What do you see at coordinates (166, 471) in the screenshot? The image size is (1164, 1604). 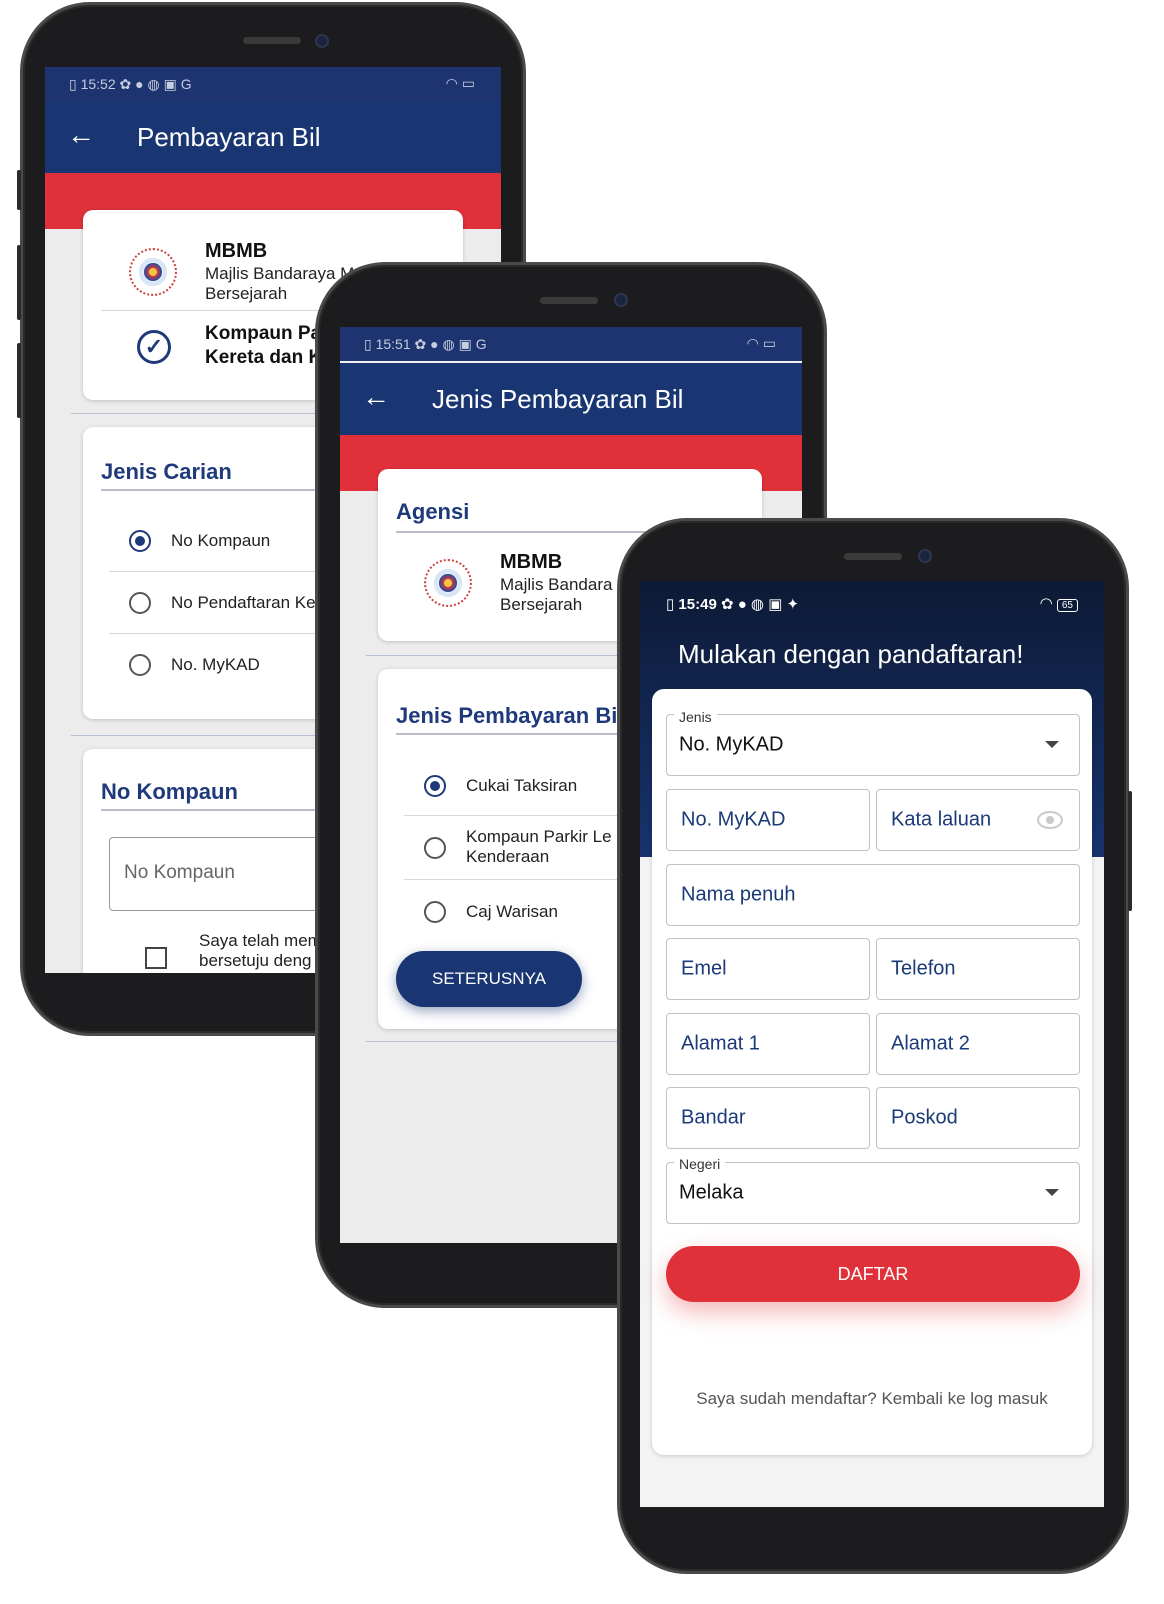 I see `search-type-title: Jenis Carian` at bounding box center [166, 471].